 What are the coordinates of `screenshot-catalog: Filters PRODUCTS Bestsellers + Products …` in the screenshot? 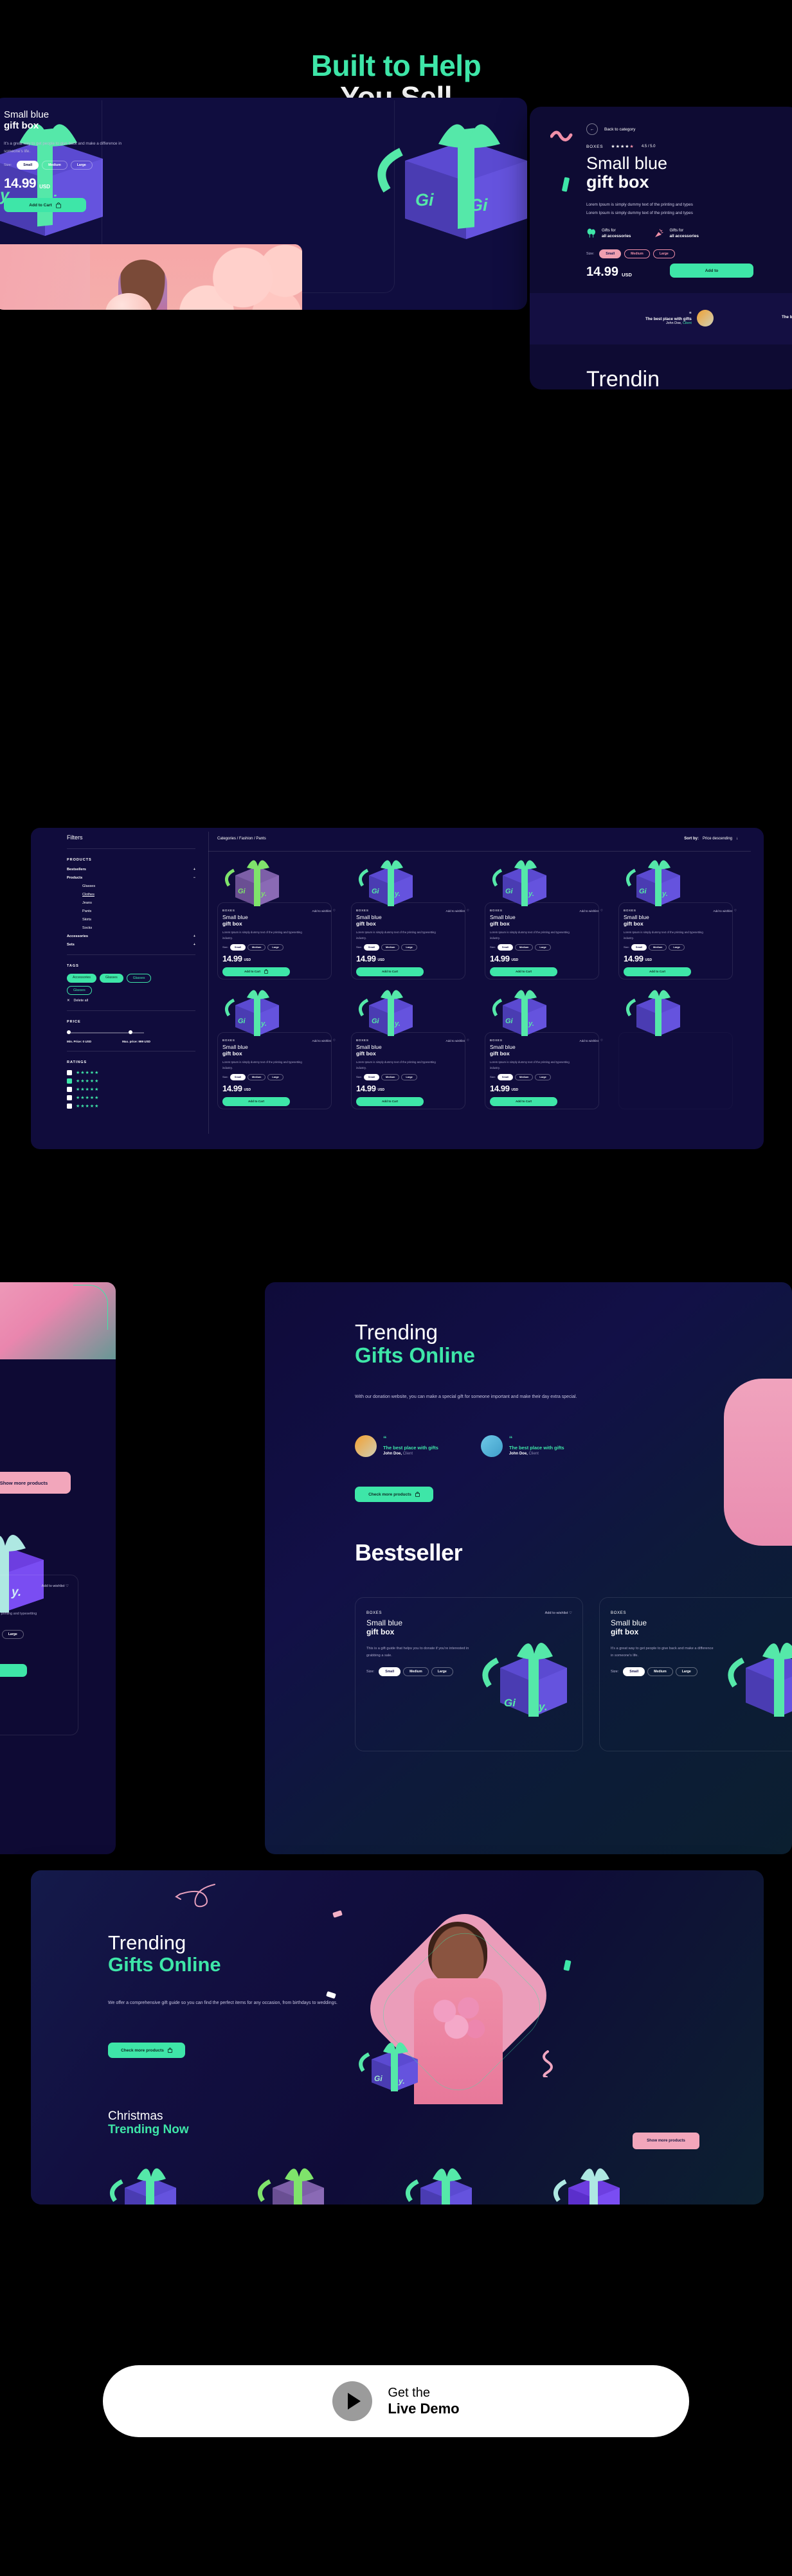 It's located at (398, 988).